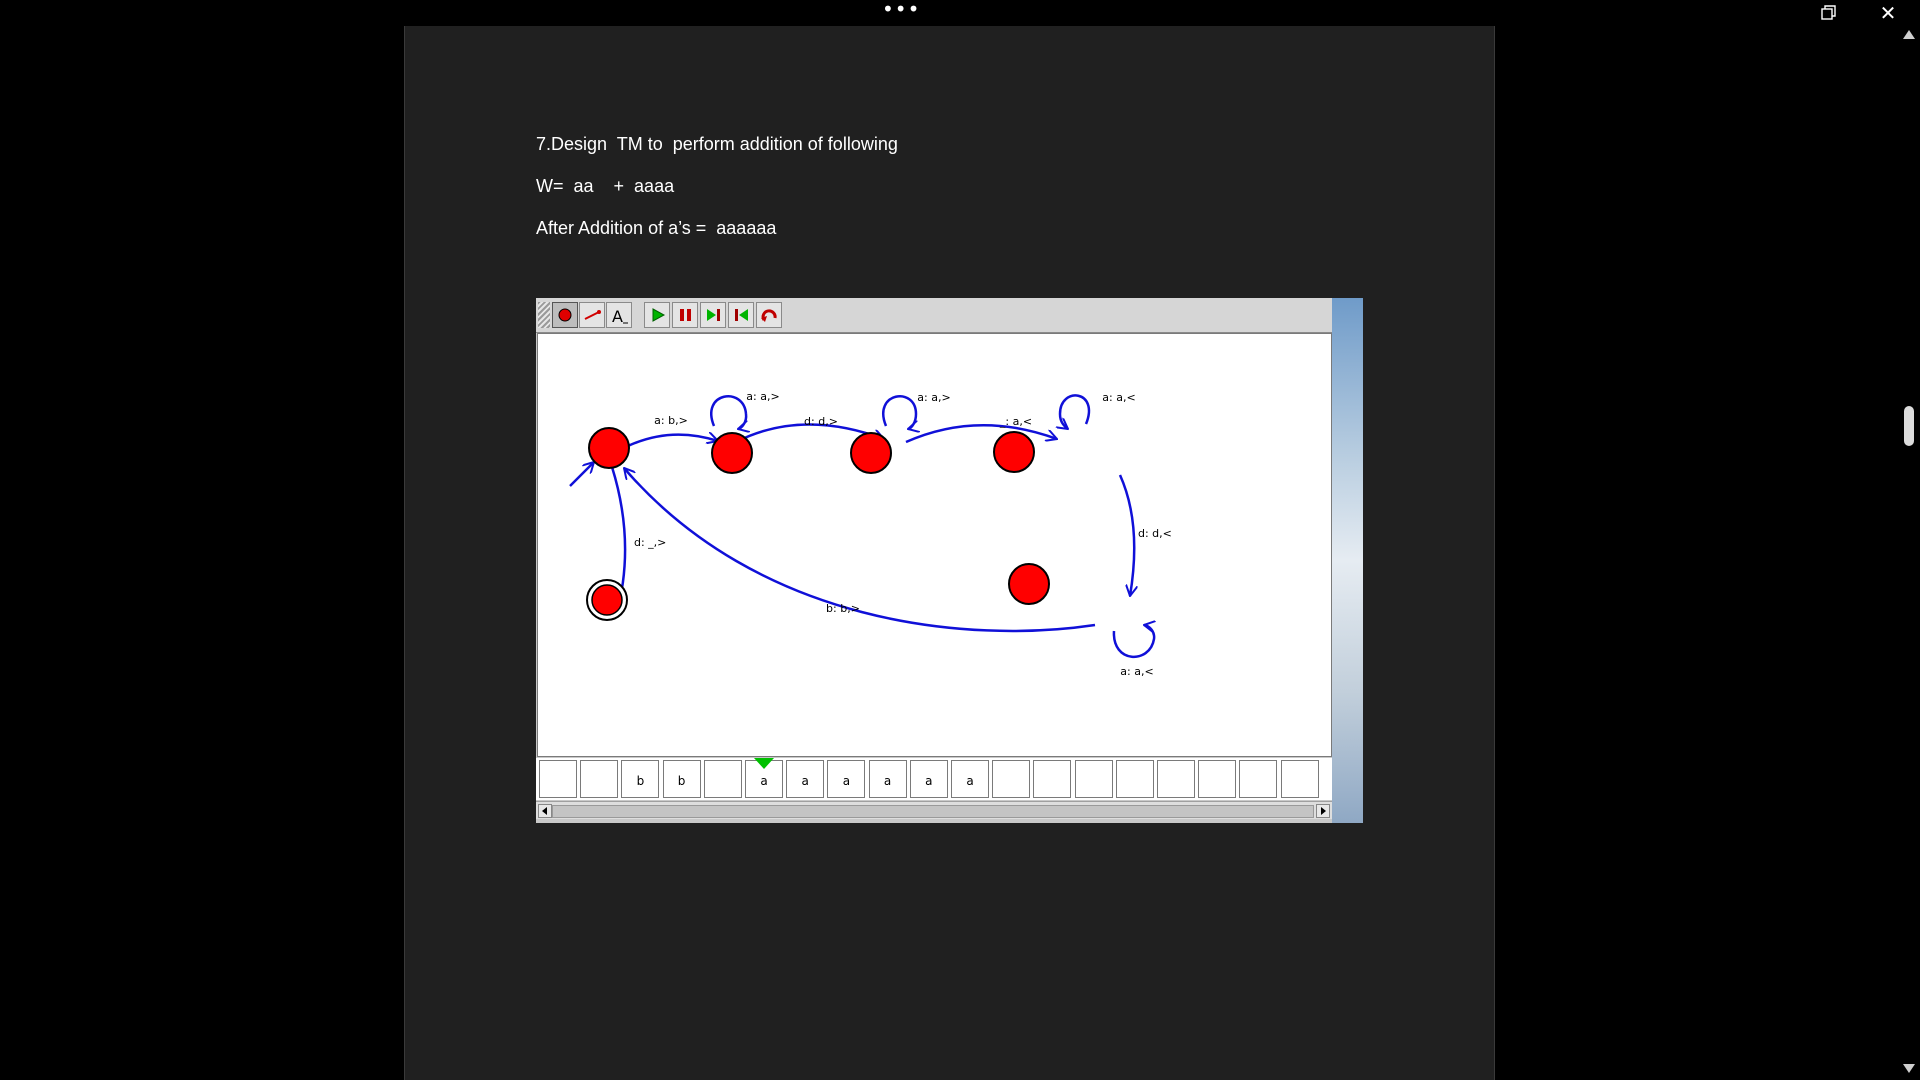 This screenshot has height=1080, width=1920. I want to click on label-q0-final: d: _,>, so click(650, 542).